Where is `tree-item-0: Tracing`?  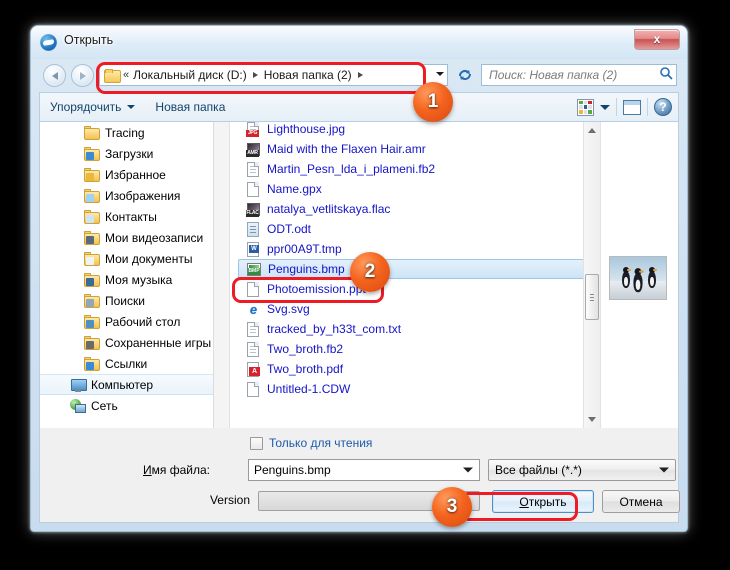
tree-item-0: Tracing is located at coordinates (134, 132).